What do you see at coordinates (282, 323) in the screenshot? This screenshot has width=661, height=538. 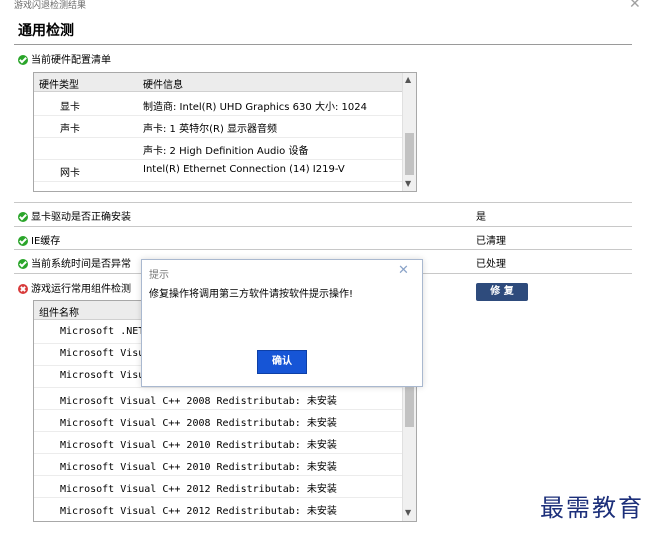 I see `prompt-dialog: 提示 ✕ 修复操作将调用第三方软件请按软件提示操作! 确认` at bounding box center [282, 323].